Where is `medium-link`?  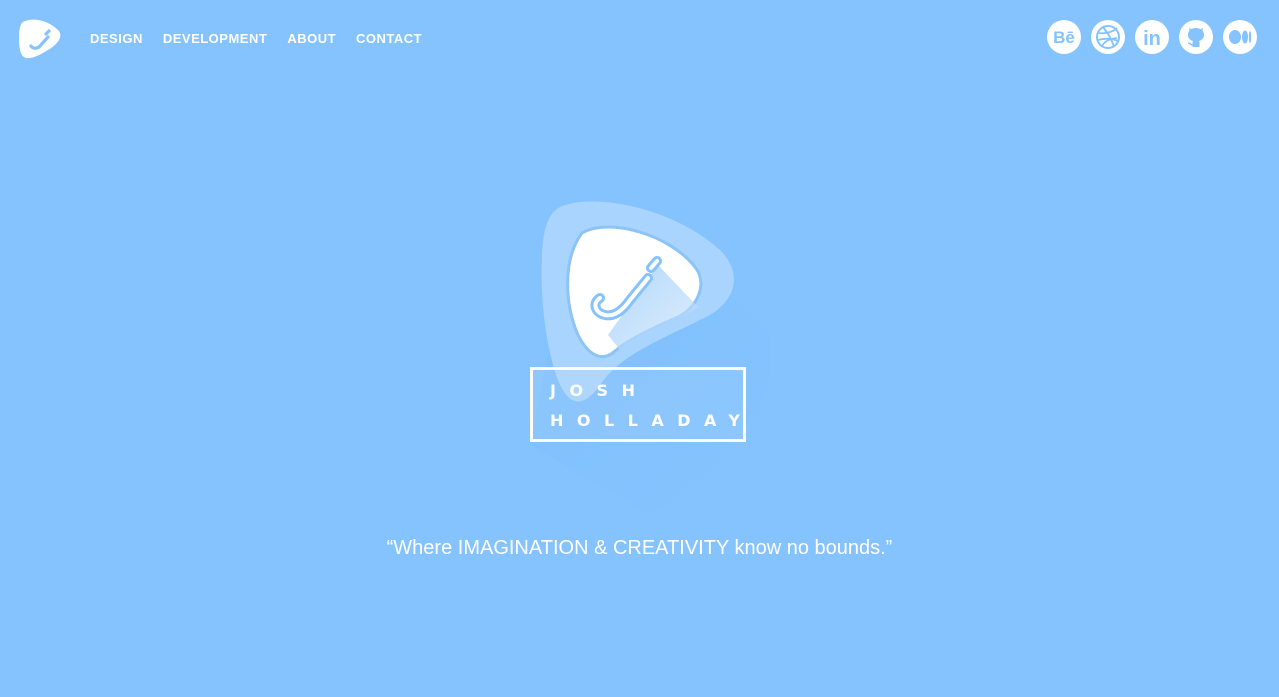
medium-link is located at coordinates (1240, 37).